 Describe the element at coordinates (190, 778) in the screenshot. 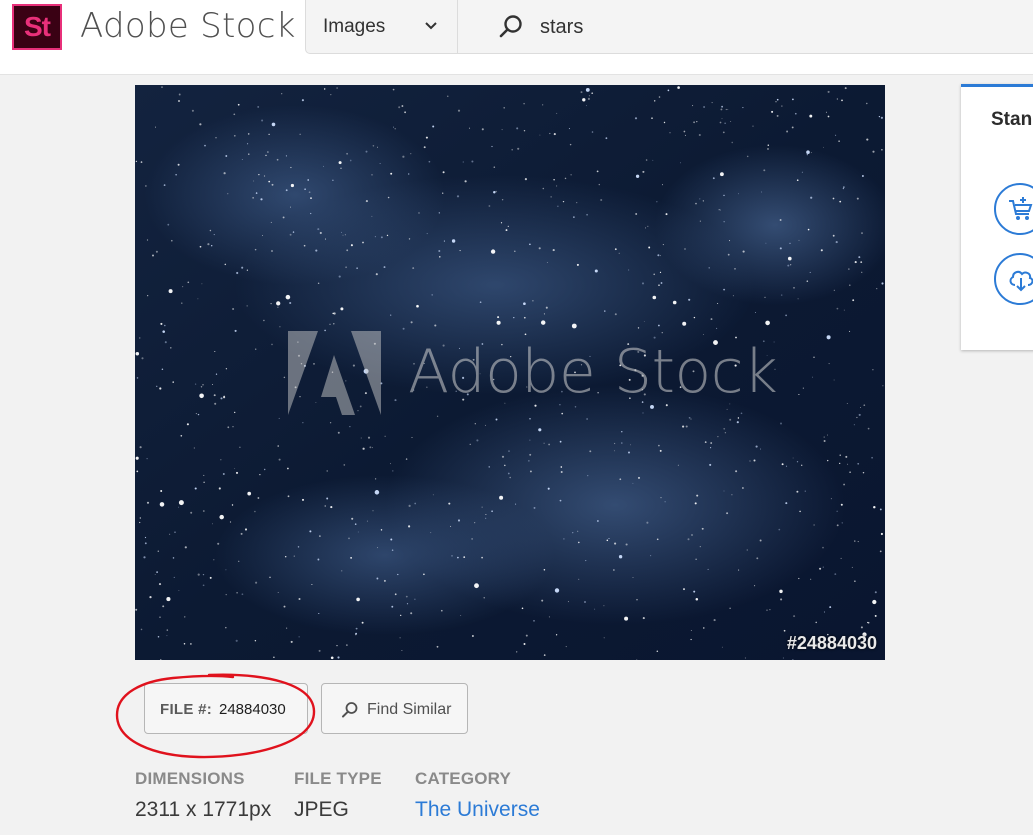

I see `dimensions-label: DIMENSIONS` at that location.